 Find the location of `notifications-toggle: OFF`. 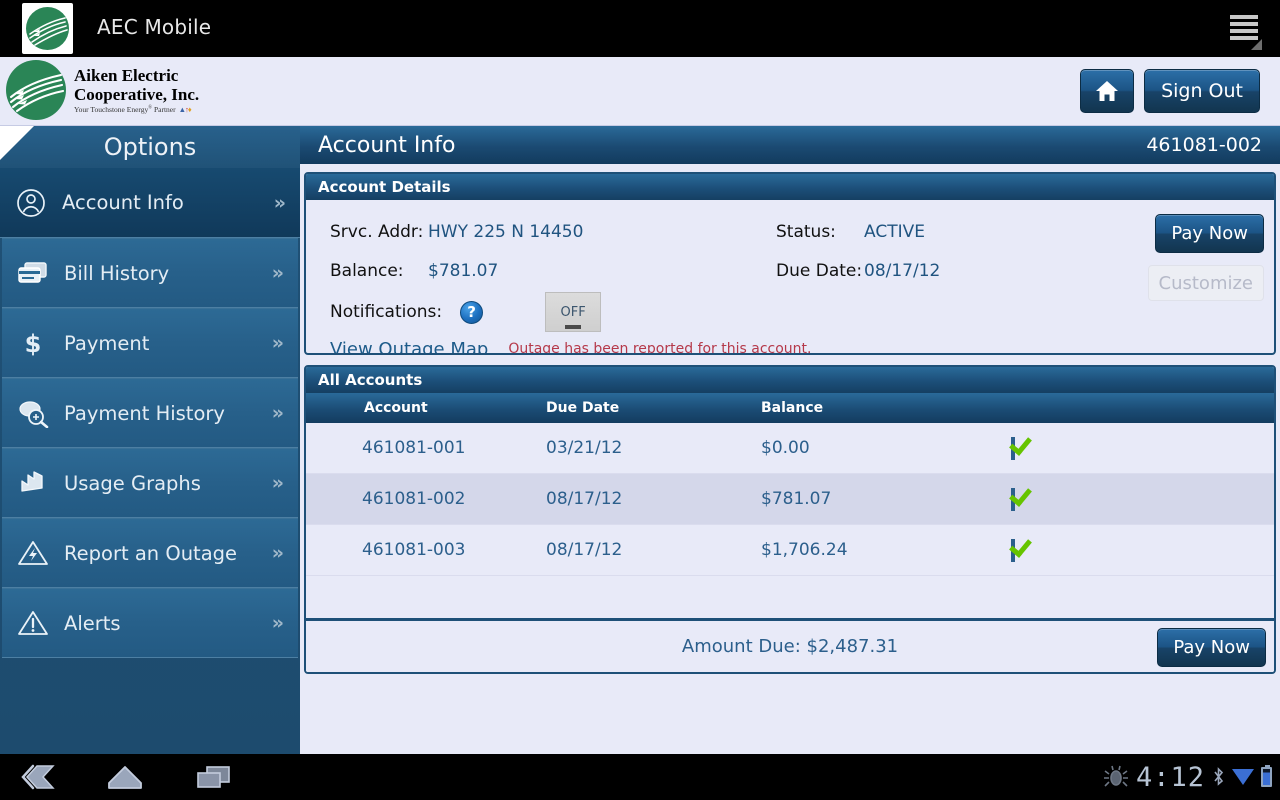

notifications-toggle: OFF is located at coordinates (573, 312).